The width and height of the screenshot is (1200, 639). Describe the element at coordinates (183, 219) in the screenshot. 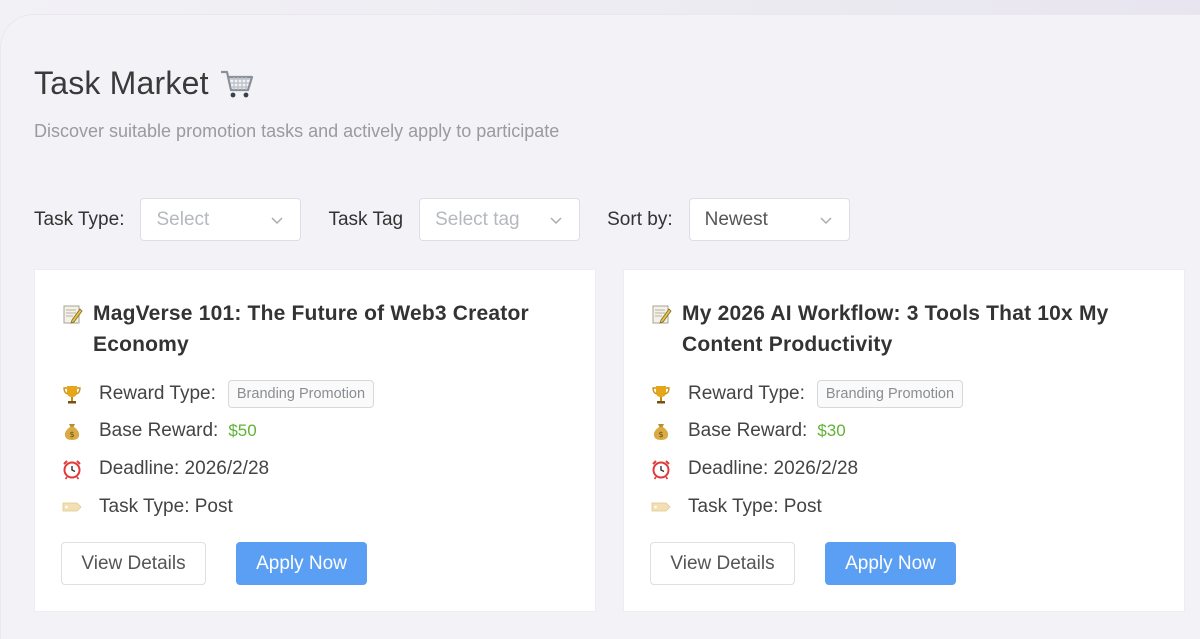

I see `task-type-select-placeholder: Select` at that location.